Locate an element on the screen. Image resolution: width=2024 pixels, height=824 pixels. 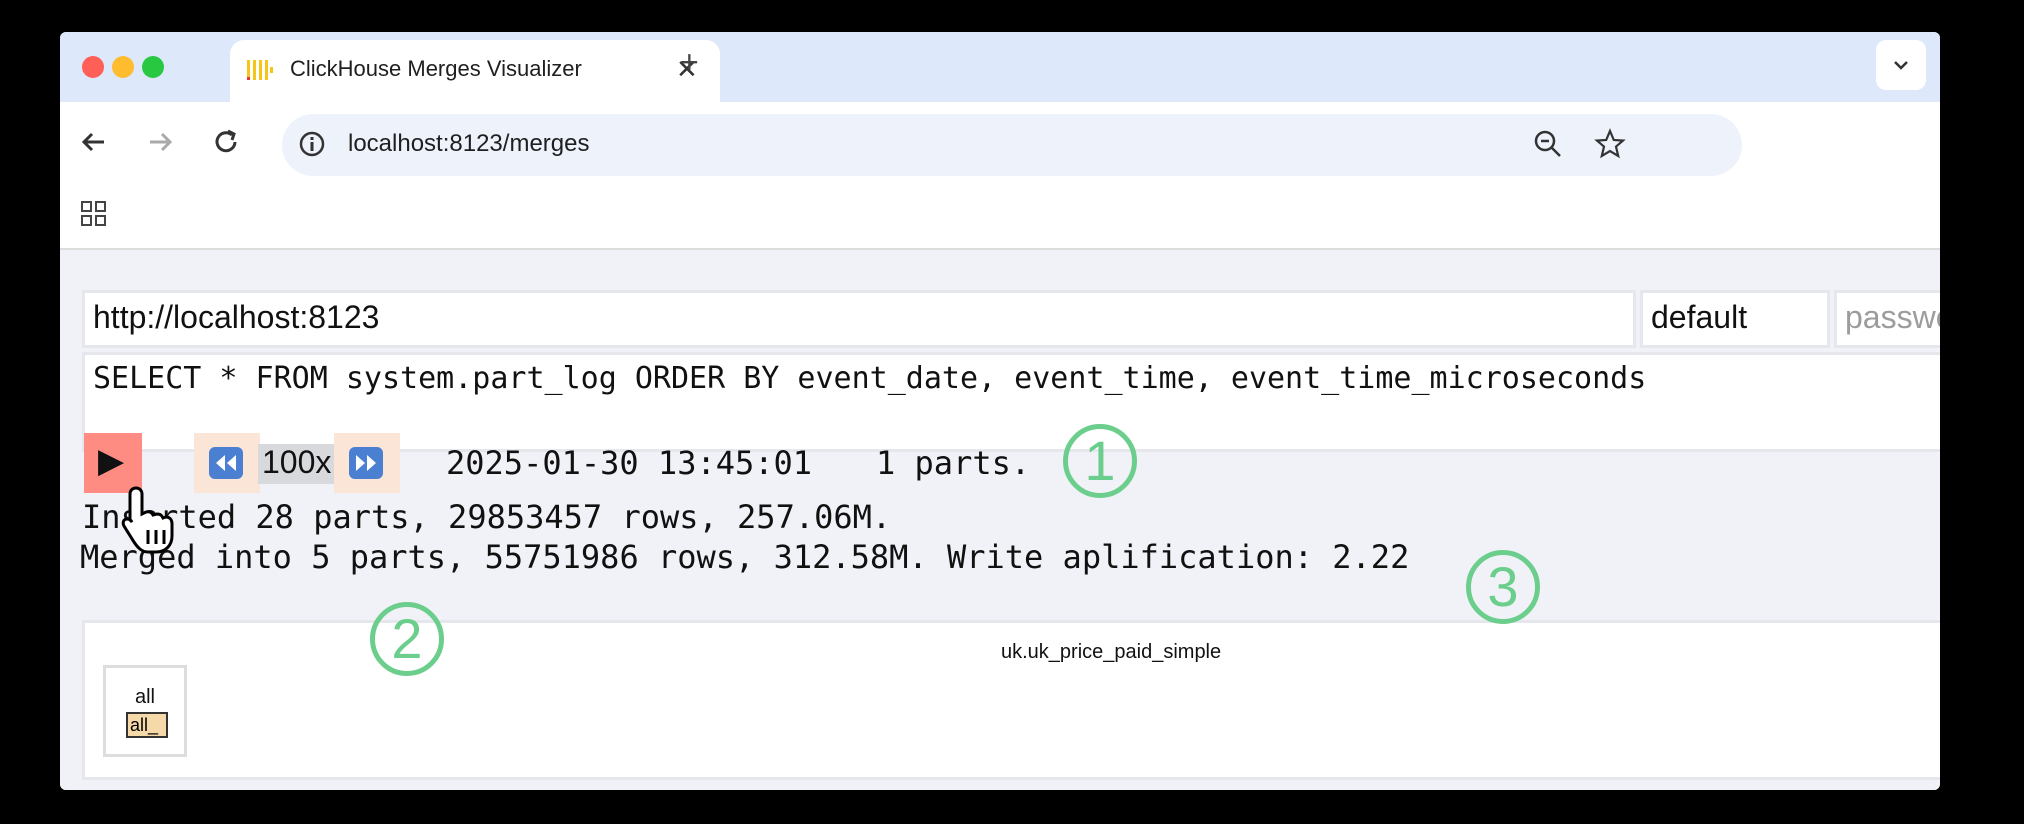
user-input: default is located at coordinates (1735, 319).